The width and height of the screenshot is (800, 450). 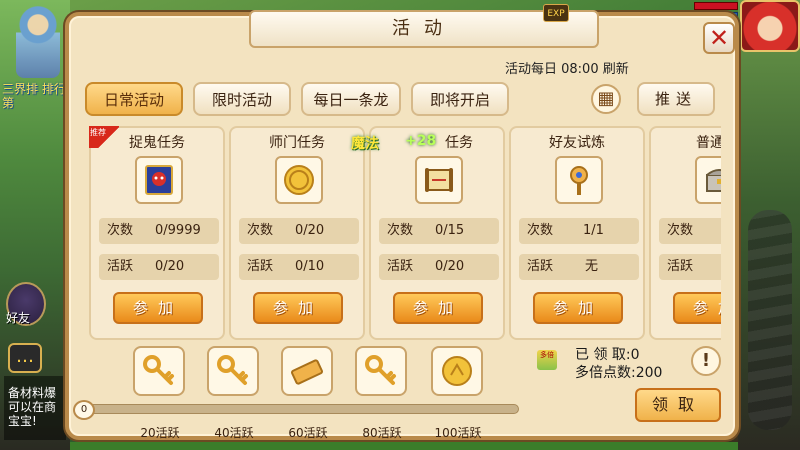 What do you see at coordinates (460, 99) in the screenshot?
I see `tab-coming-soon: 即将开启` at bounding box center [460, 99].